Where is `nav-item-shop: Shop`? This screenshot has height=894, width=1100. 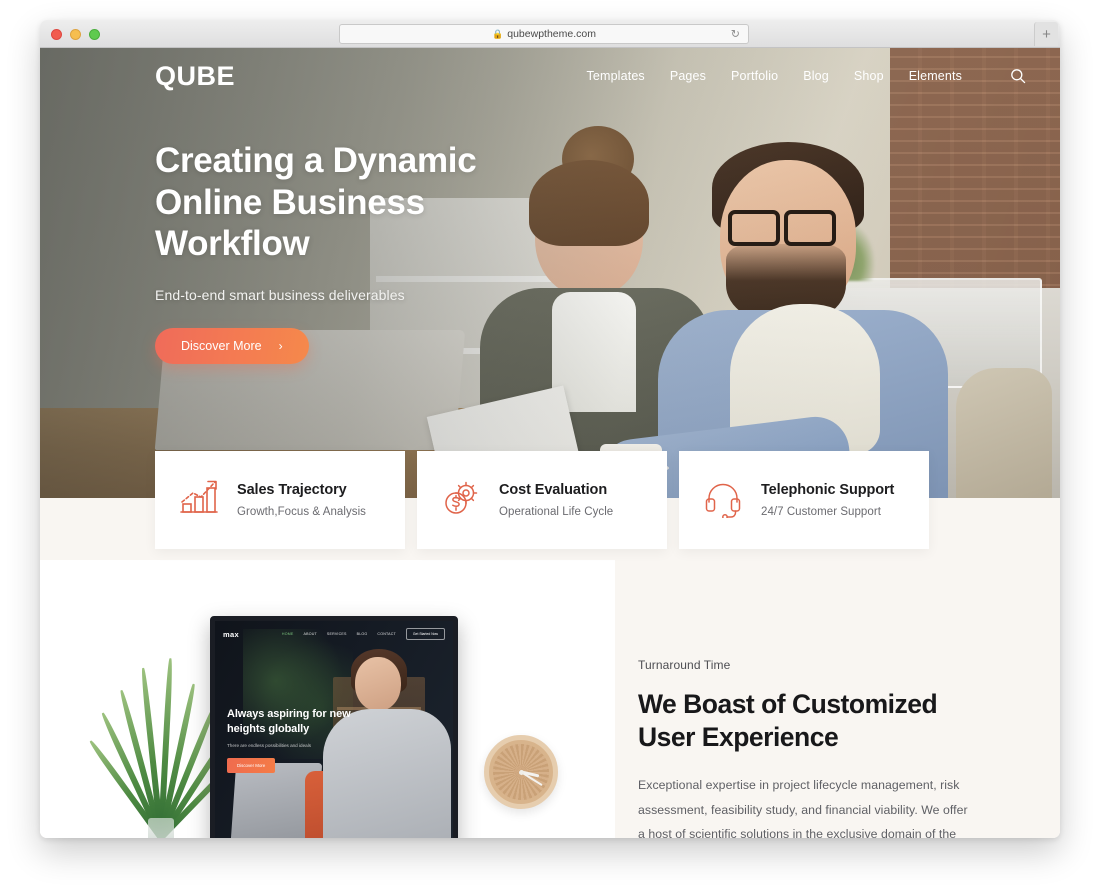 nav-item-shop: Shop is located at coordinates (869, 76).